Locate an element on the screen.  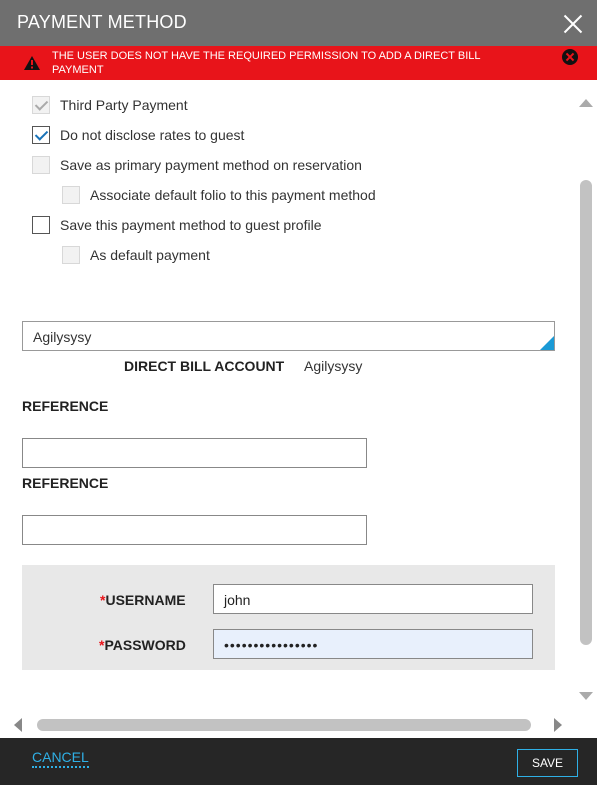
third-party-checkbox is located at coordinates (41, 105).